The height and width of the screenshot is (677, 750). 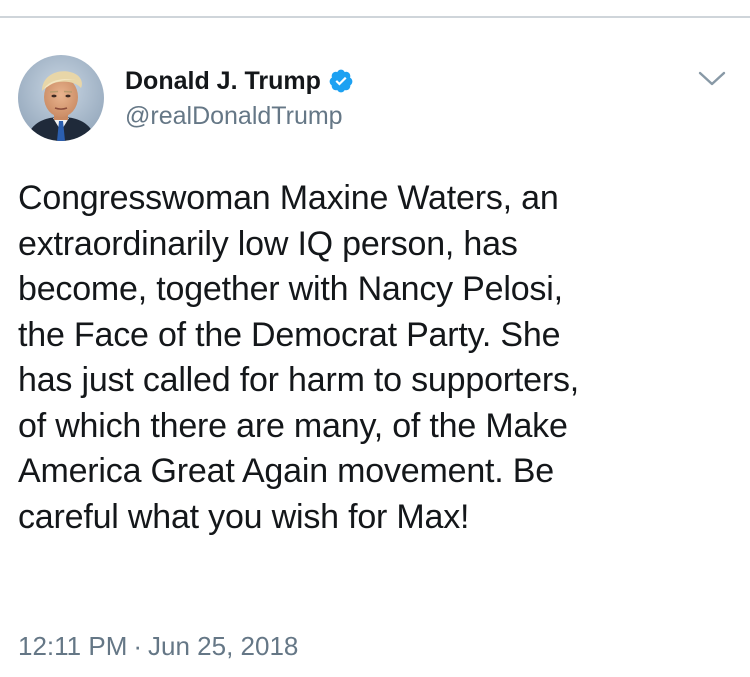 What do you see at coordinates (375, 17) in the screenshot?
I see `top-divider` at bounding box center [375, 17].